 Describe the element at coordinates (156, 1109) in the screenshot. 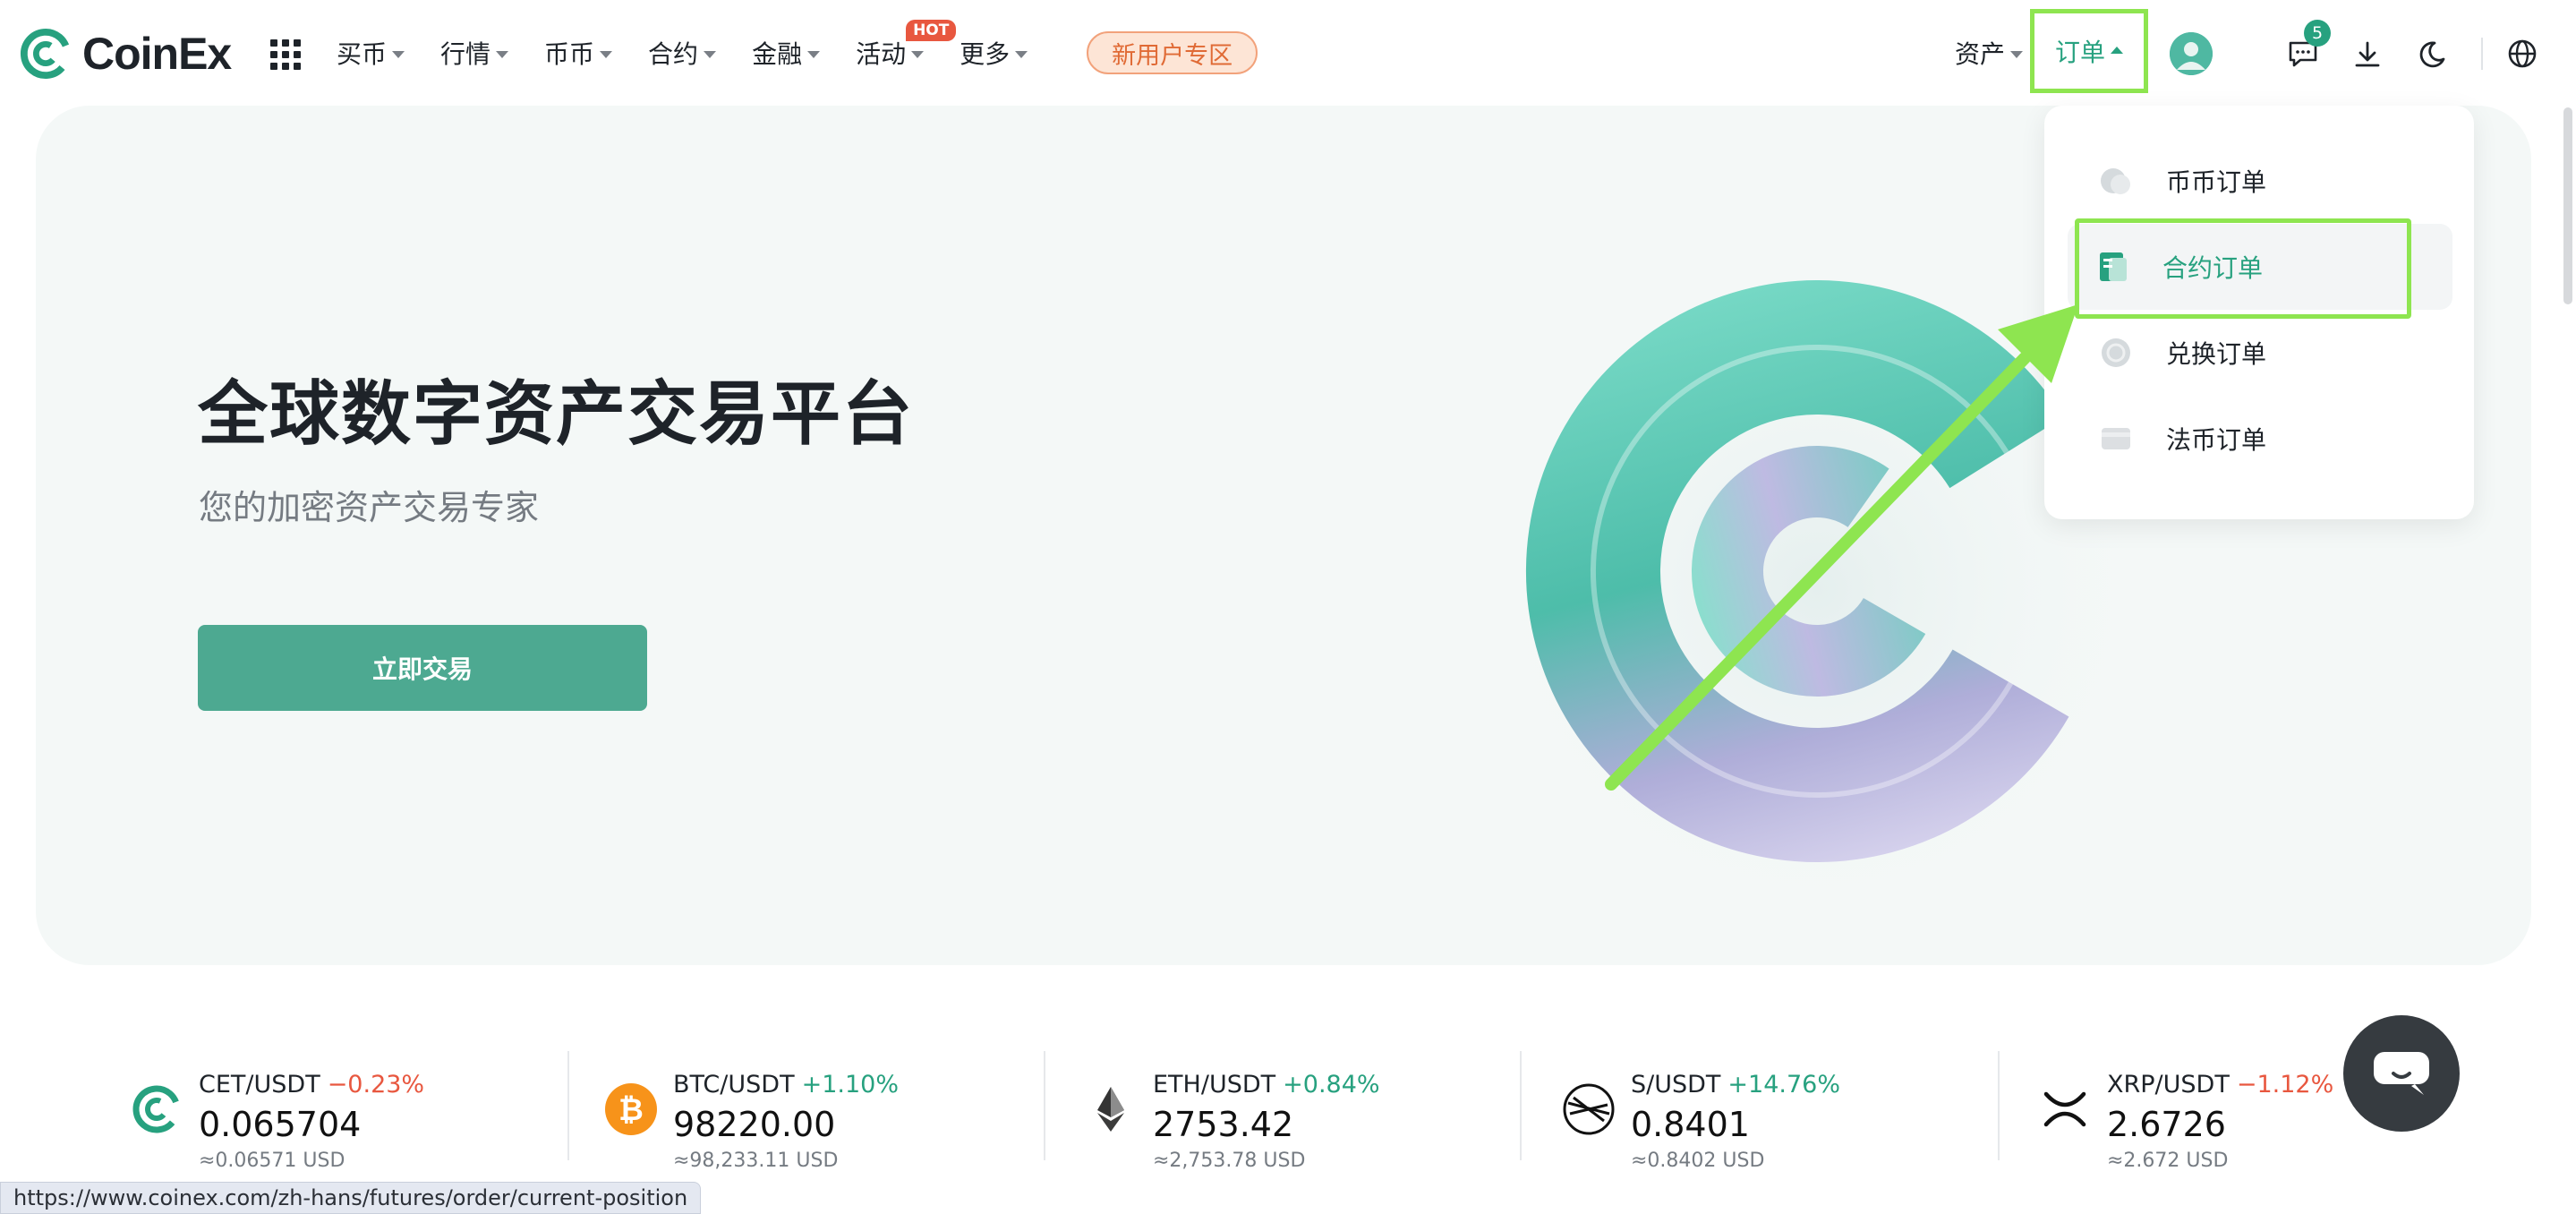

I see `cet-icon` at that location.